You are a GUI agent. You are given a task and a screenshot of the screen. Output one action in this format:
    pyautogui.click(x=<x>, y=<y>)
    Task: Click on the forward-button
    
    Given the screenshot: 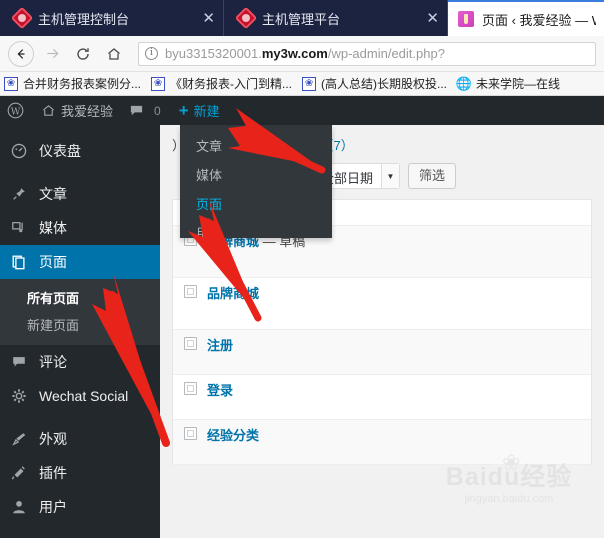 What is the action you would take?
    pyautogui.click(x=52, y=54)
    